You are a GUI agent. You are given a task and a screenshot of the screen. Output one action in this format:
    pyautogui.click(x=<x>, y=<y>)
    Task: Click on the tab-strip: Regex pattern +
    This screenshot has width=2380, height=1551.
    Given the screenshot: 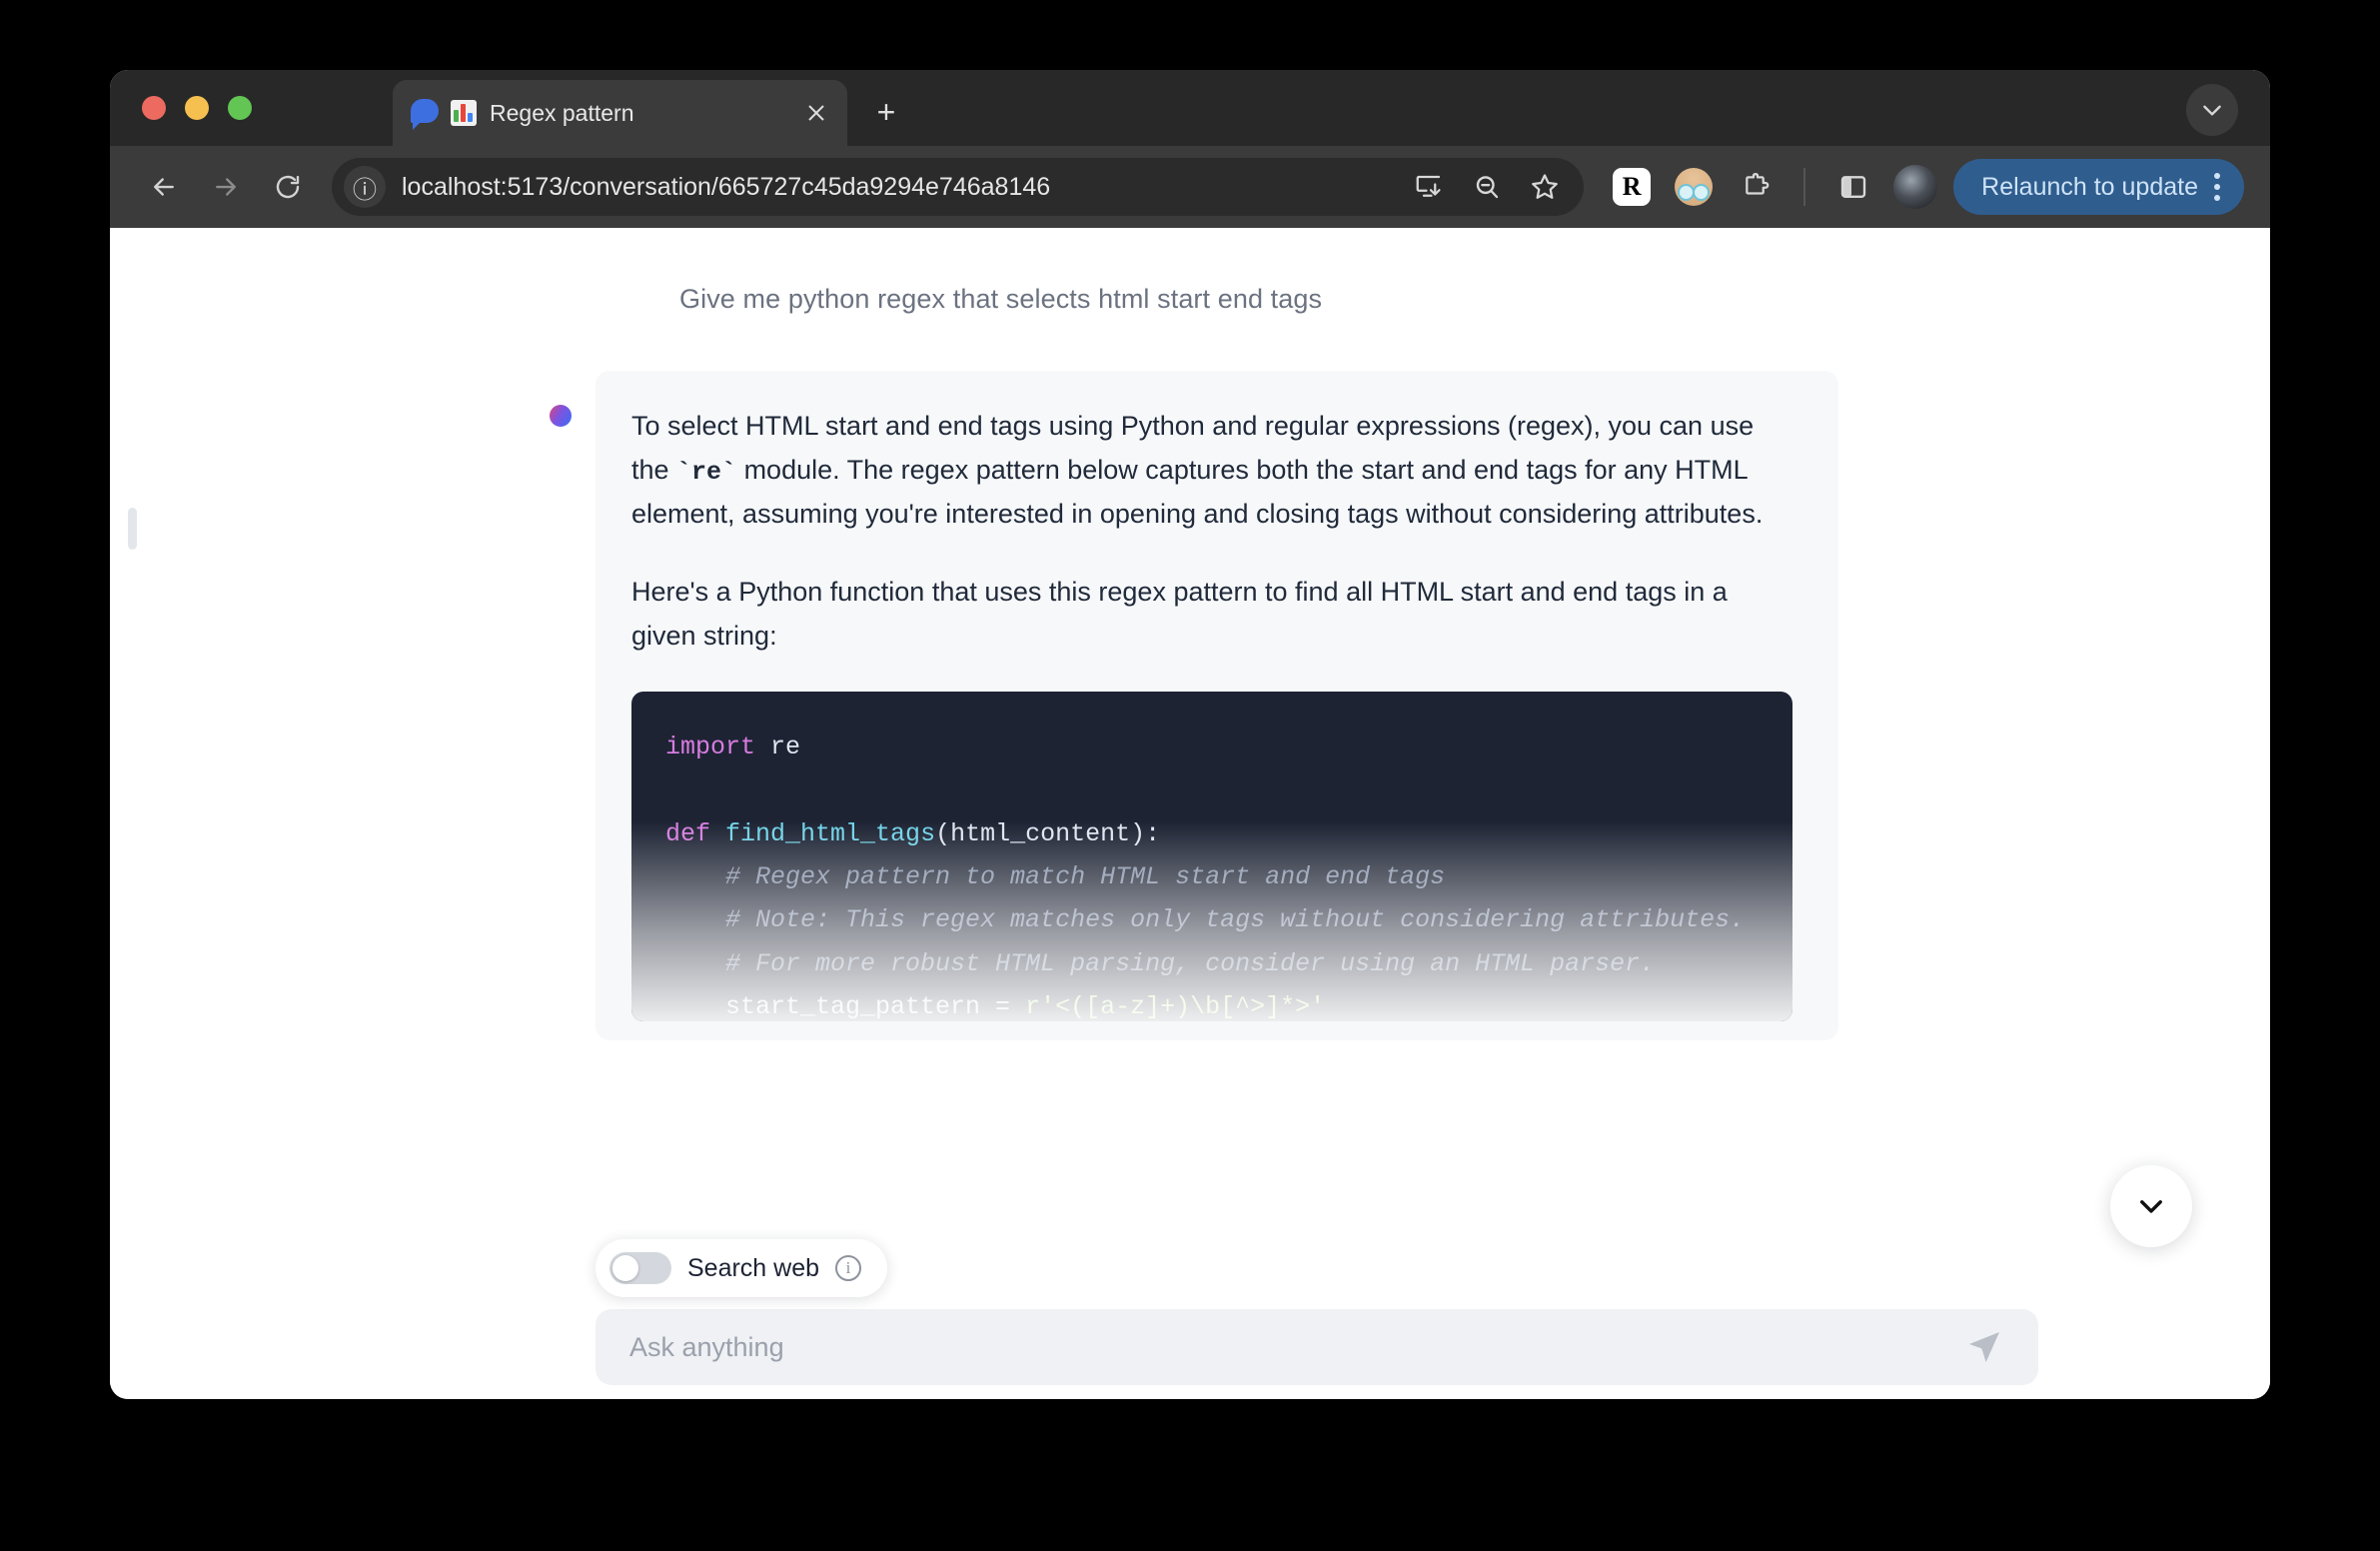 What is the action you would take?
    pyautogui.click(x=1190, y=108)
    